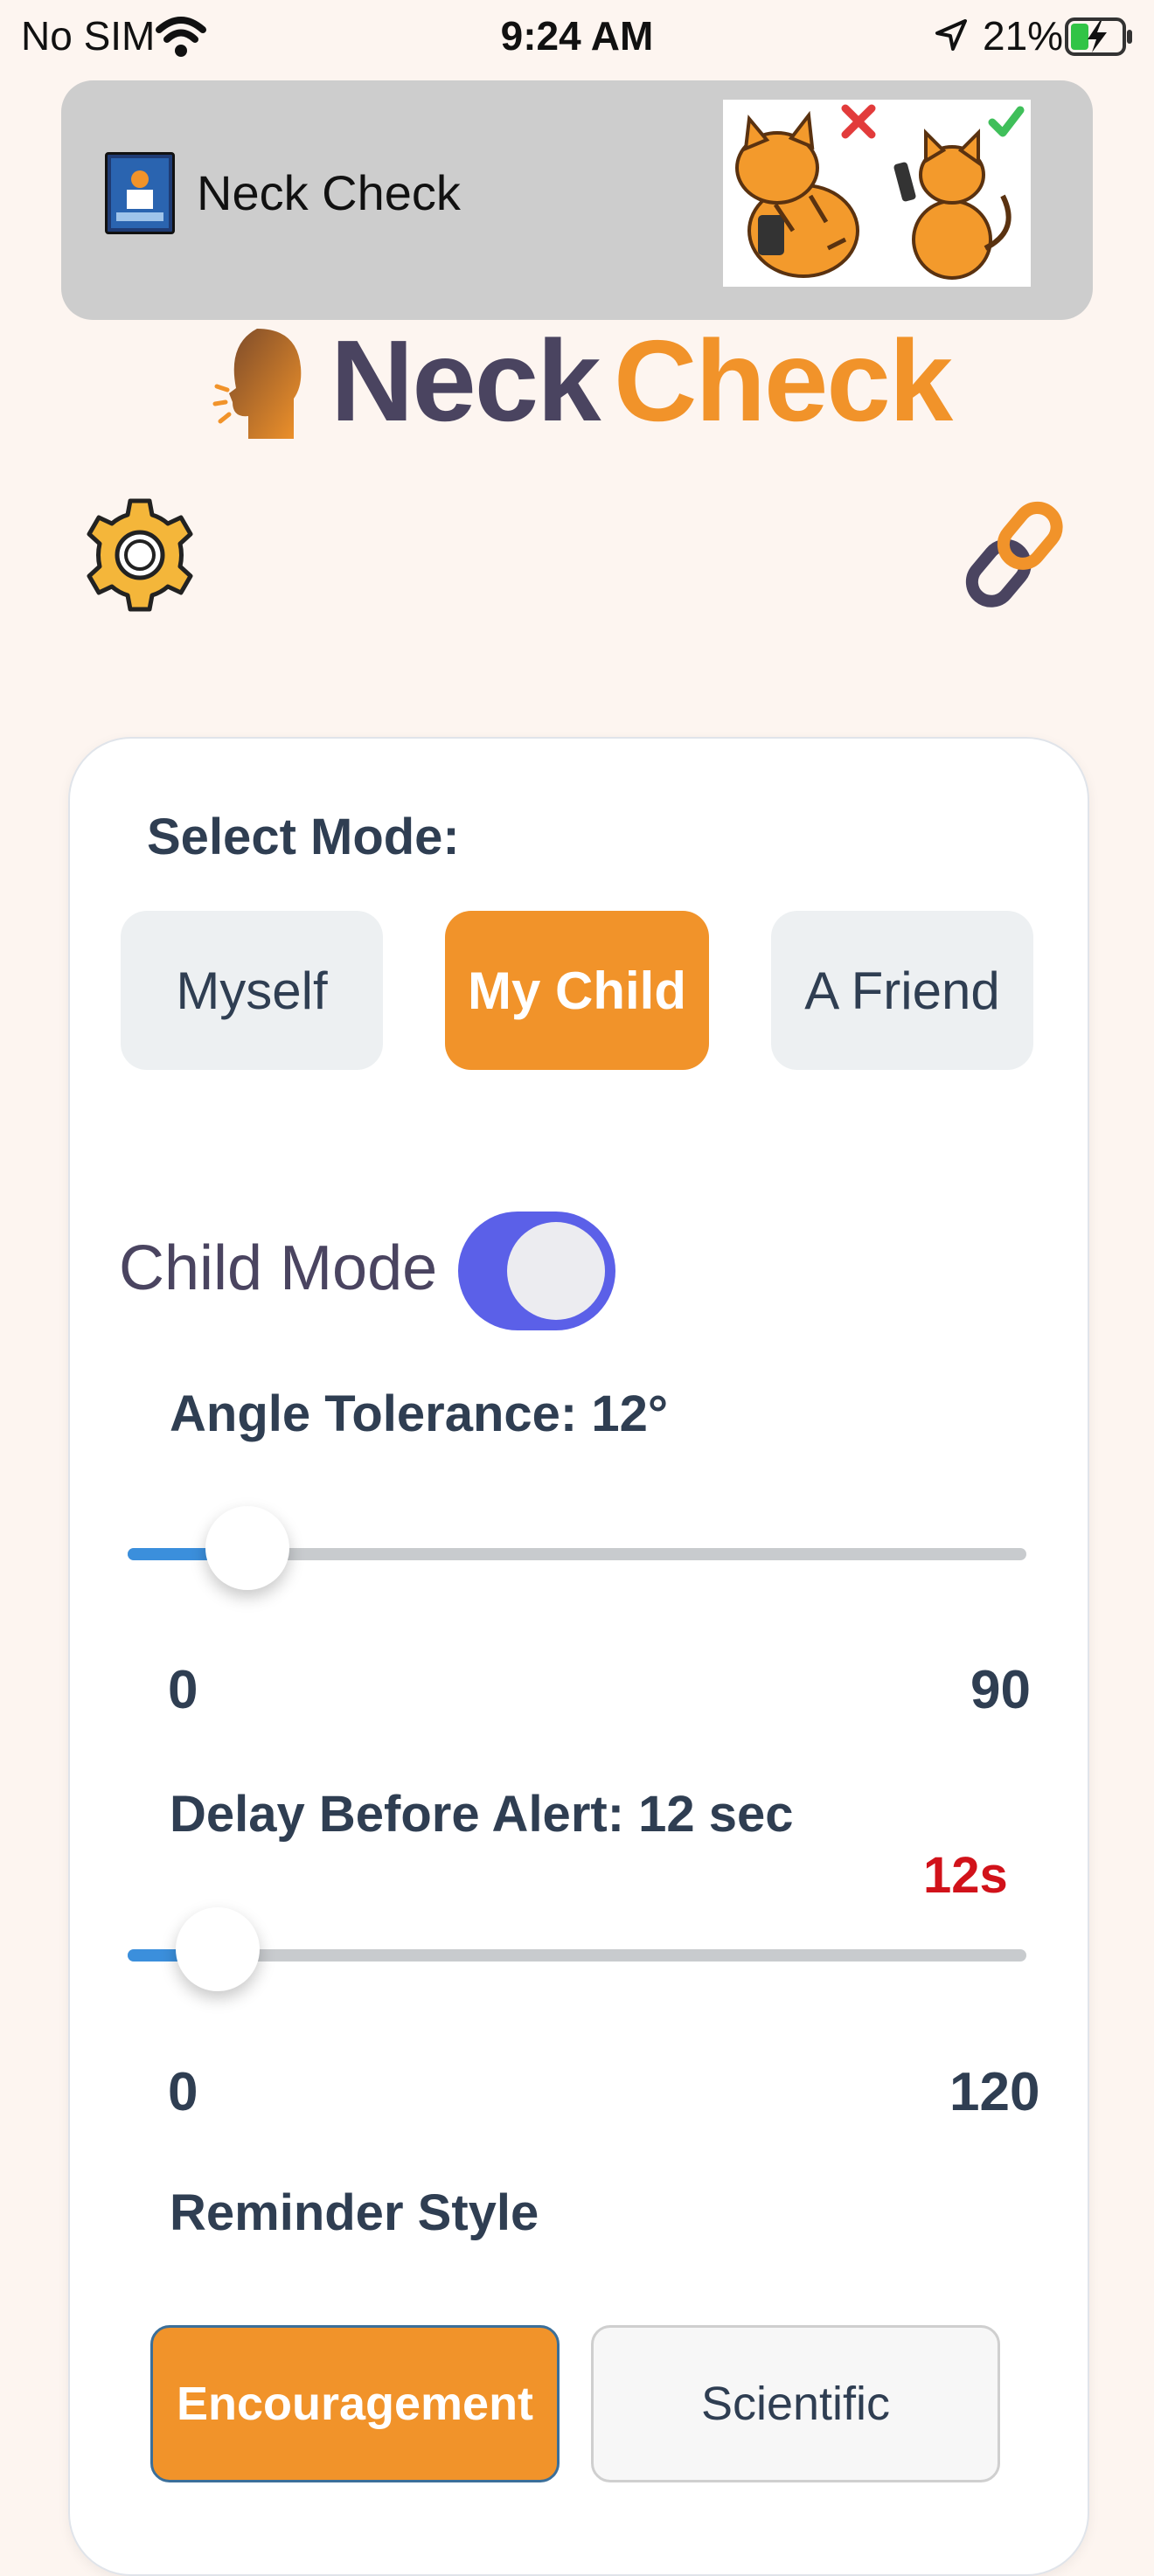  I want to click on angle-tolerance-label: Angle Tolerance: 12°, so click(419, 1413).